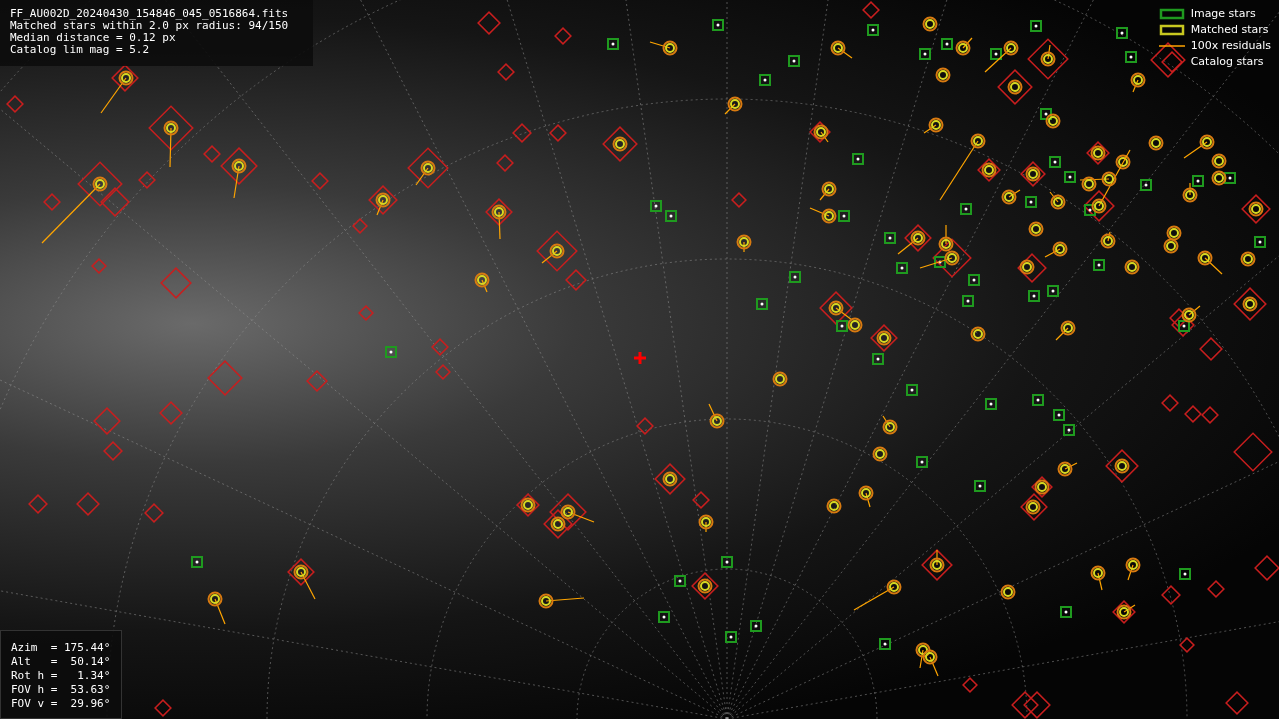 This screenshot has height=719, width=1279. I want to click on info-text: FF_AU002D_20240430_154846_045_0516864.fits, so click(150, 14).